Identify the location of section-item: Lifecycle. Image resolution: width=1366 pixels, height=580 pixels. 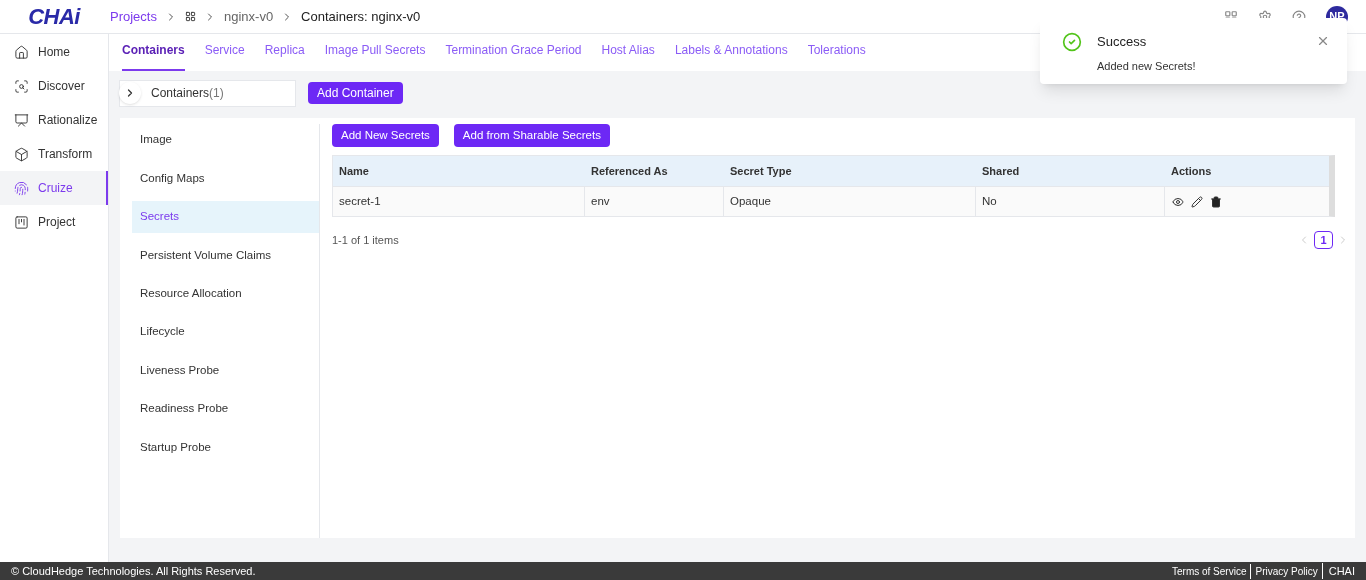
(225, 331).